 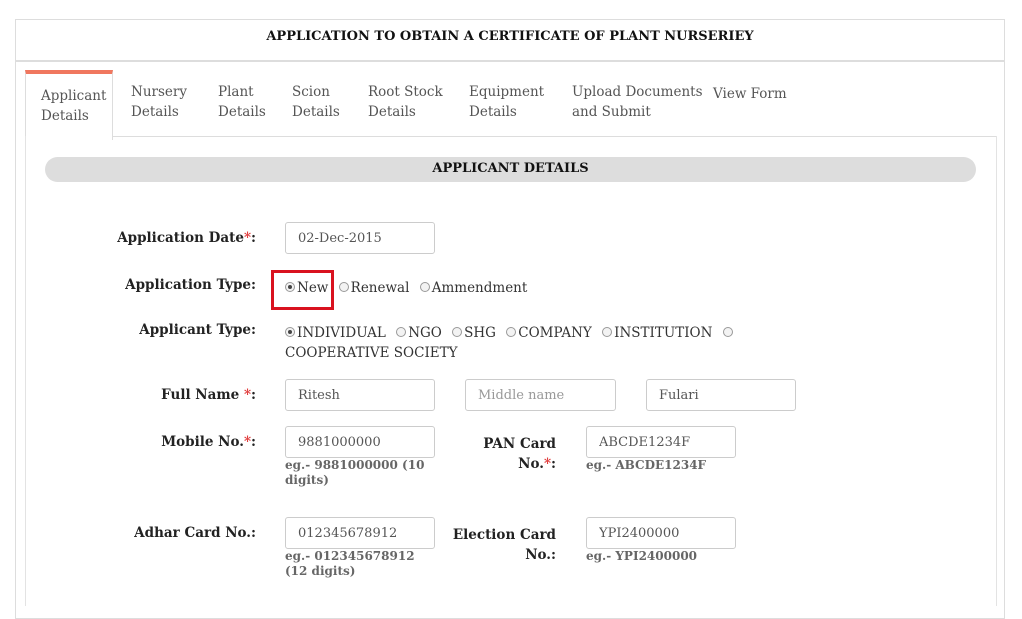 What do you see at coordinates (661, 533) in the screenshot?
I see `election-input` at bounding box center [661, 533].